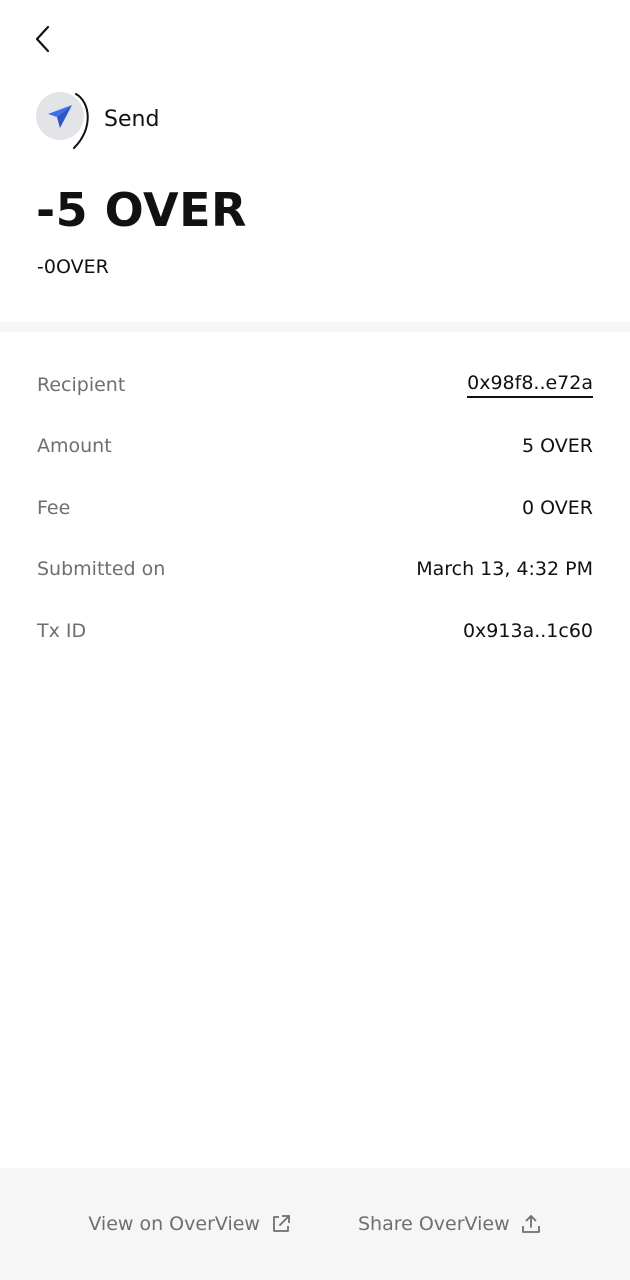 The width and height of the screenshot is (630, 1280). What do you see at coordinates (315, 327) in the screenshot?
I see `section-divider` at bounding box center [315, 327].